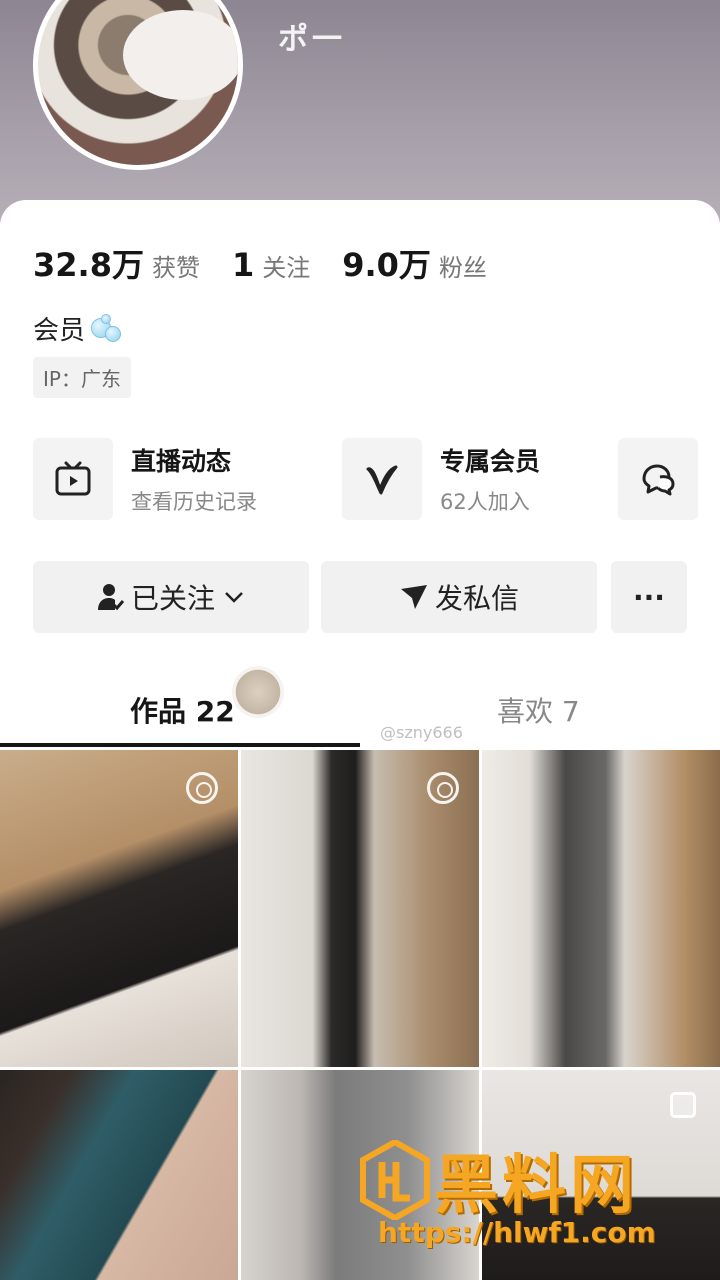 The image size is (720, 1280). I want to click on send-message-button: 发私信, so click(459, 597).